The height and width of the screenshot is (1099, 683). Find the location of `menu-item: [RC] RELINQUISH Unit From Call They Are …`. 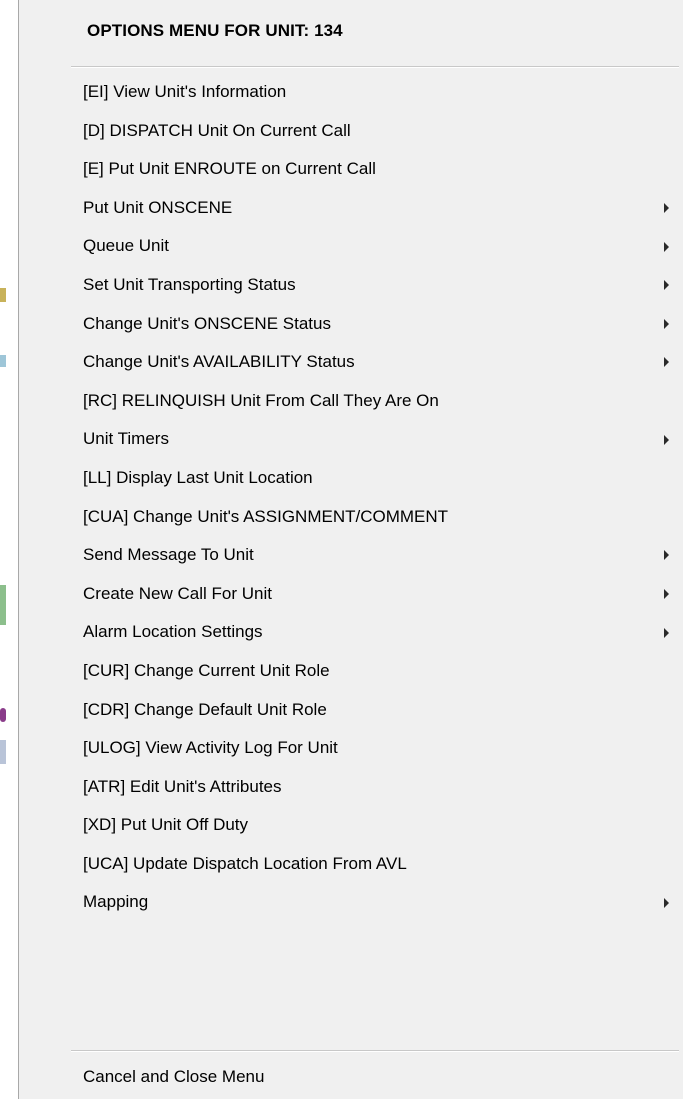

menu-item: [RC] RELINQUISH Unit From Call They Are … is located at coordinates (377, 401).